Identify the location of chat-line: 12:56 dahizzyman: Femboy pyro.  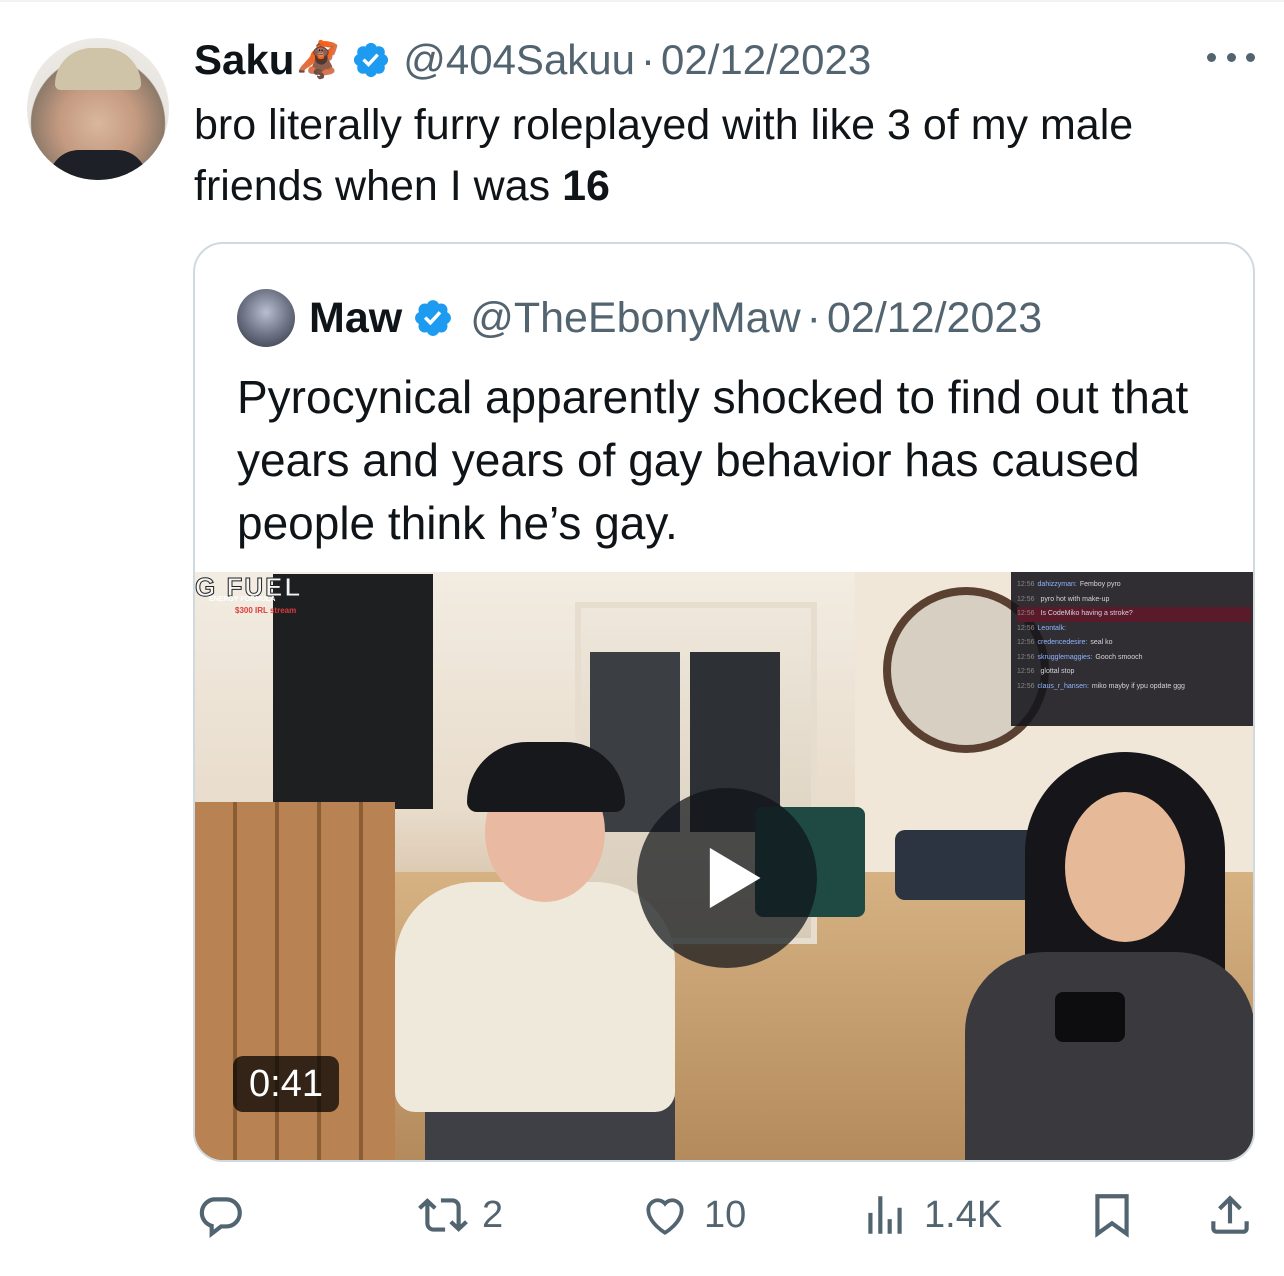
(1134, 585).